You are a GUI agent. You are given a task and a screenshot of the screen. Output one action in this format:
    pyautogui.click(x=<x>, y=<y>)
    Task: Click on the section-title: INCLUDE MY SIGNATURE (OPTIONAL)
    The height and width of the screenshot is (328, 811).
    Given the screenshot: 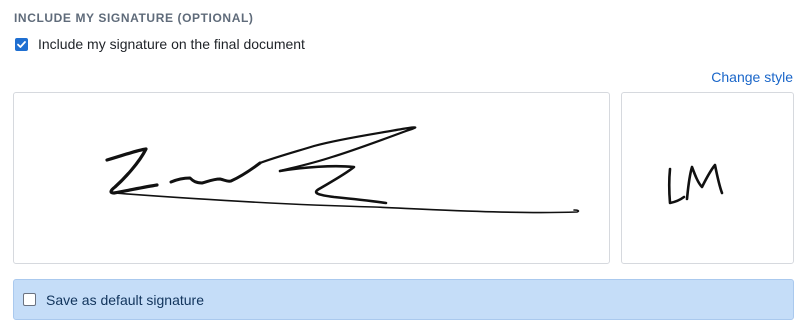 What is the action you would take?
    pyautogui.click(x=134, y=18)
    